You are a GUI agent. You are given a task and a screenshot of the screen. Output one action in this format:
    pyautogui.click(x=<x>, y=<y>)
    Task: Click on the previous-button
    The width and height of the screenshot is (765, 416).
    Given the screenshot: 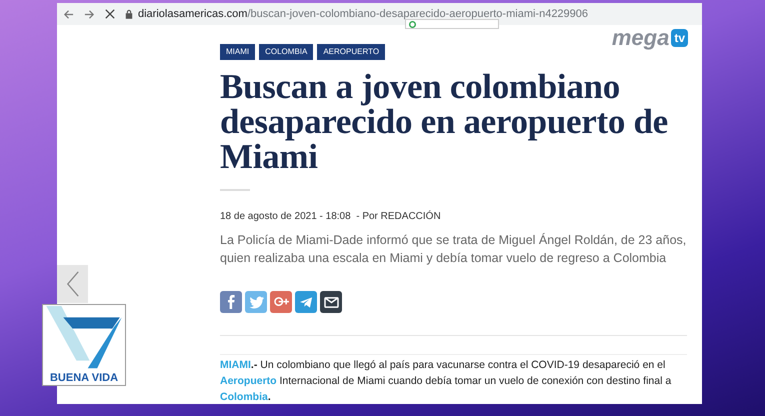 What is the action you would take?
    pyautogui.click(x=72, y=284)
    